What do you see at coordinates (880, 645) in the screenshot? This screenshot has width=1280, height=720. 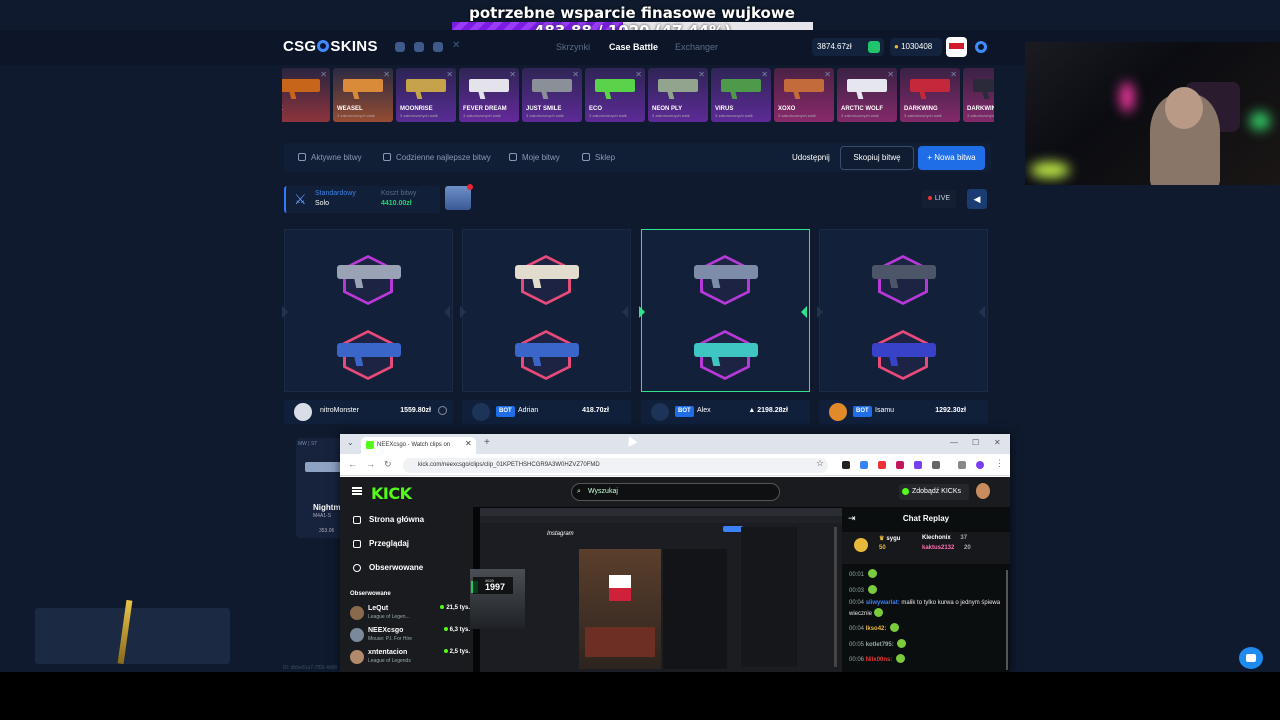 I see `chat-user: kotlet795:` at bounding box center [880, 645].